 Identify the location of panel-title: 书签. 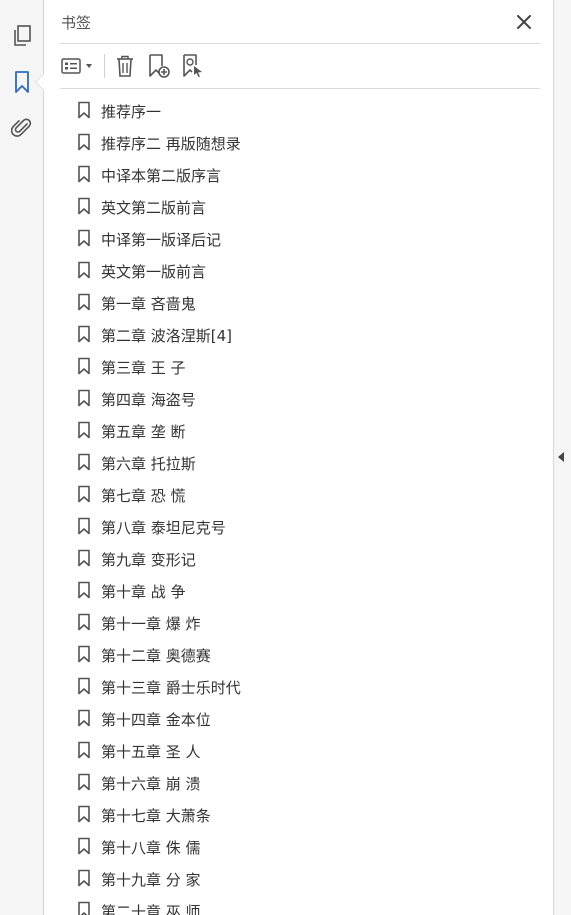
(76, 23).